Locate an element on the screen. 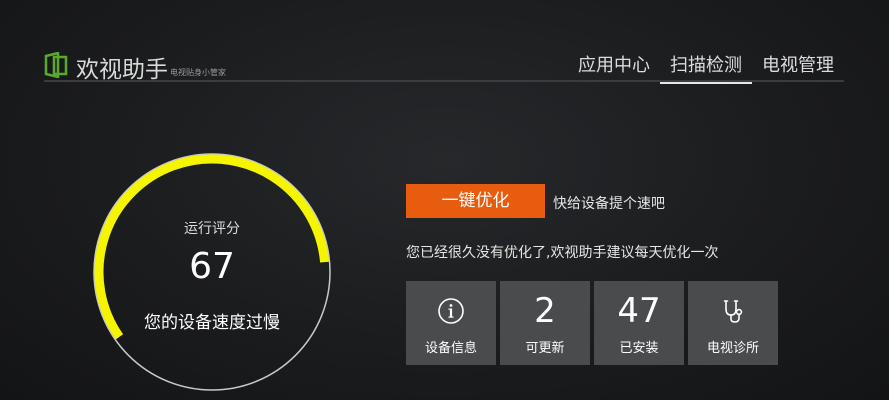 Image resolution: width=889 pixels, height=400 pixels. tile-device-info: 设备信息 is located at coordinates (451, 323).